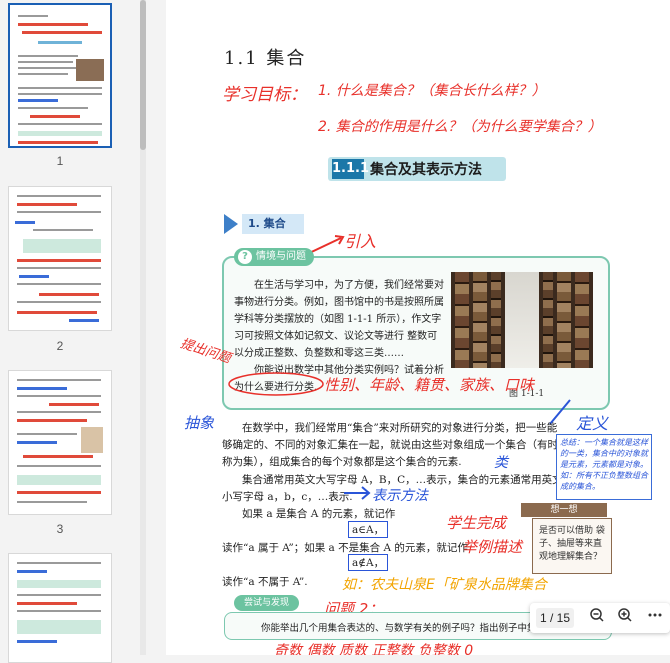 The image size is (670, 663). I want to click on zoom-out-icon, so click(597, 618).